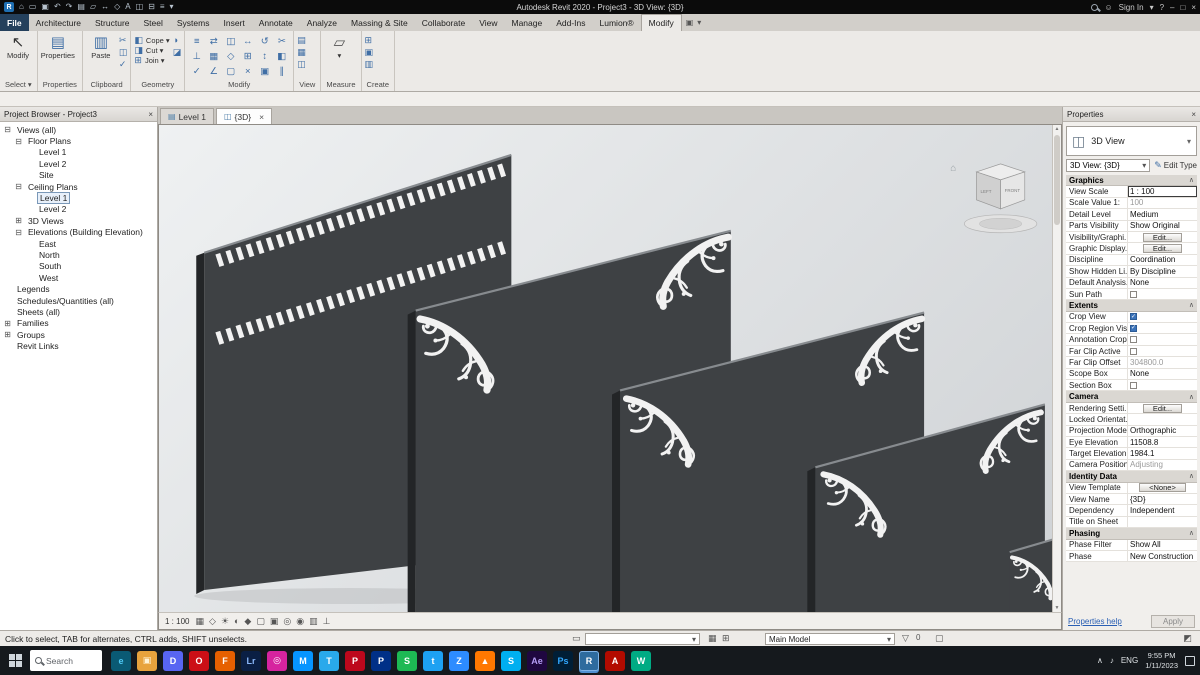  I want to click on taskbar-app-messenger: M, so click(303, 660).